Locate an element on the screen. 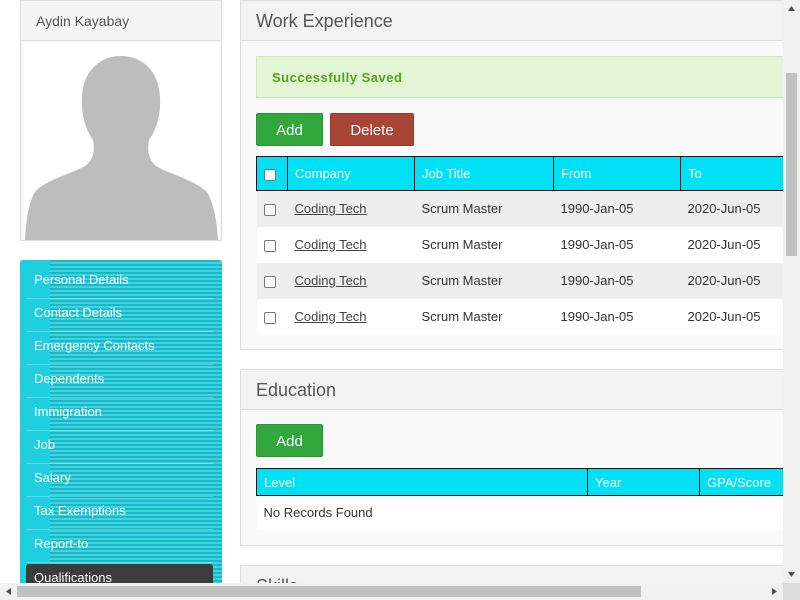 Image resolution: width=800 pixels, height=600 pixels. select-all-cell is located at coordinates (272, 173).